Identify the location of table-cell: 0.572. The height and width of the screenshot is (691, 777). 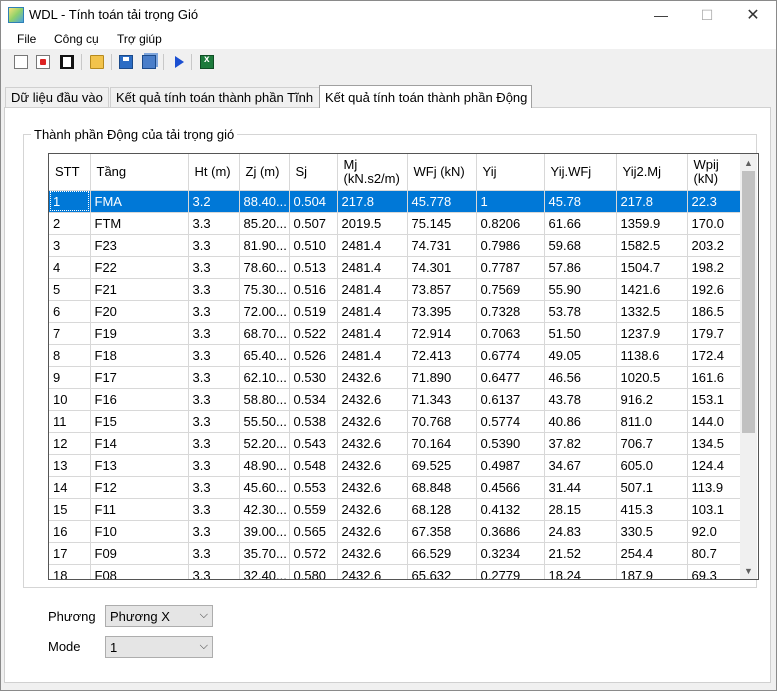
(313, 553).